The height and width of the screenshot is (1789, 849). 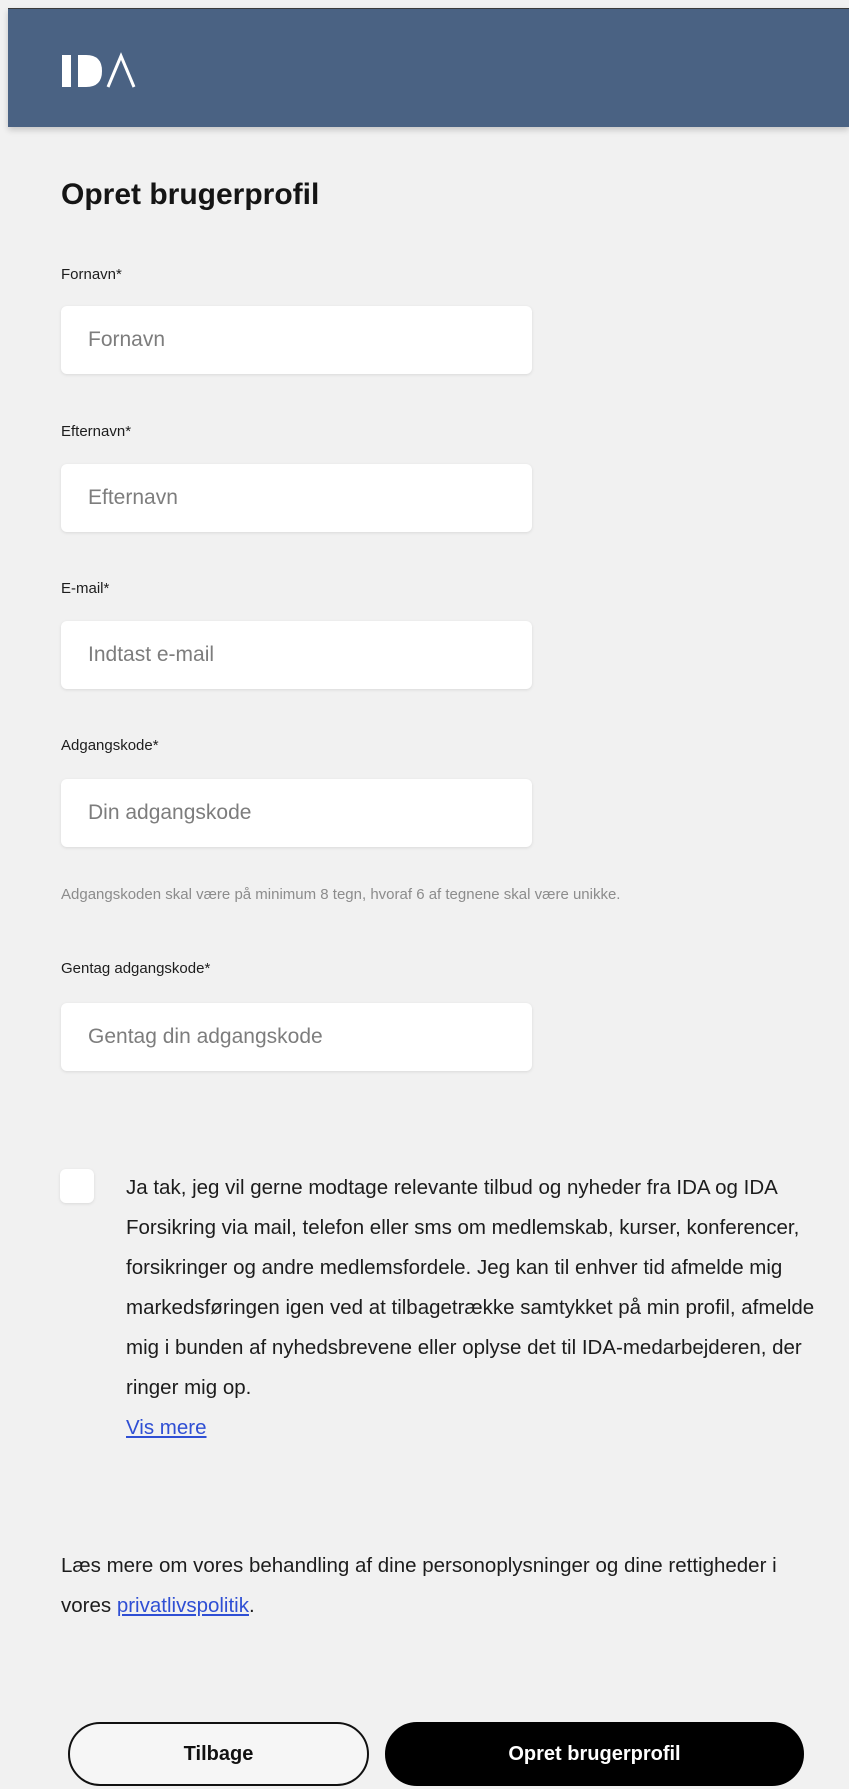 I want to click on ida-logo, so click(x=117, y=71).